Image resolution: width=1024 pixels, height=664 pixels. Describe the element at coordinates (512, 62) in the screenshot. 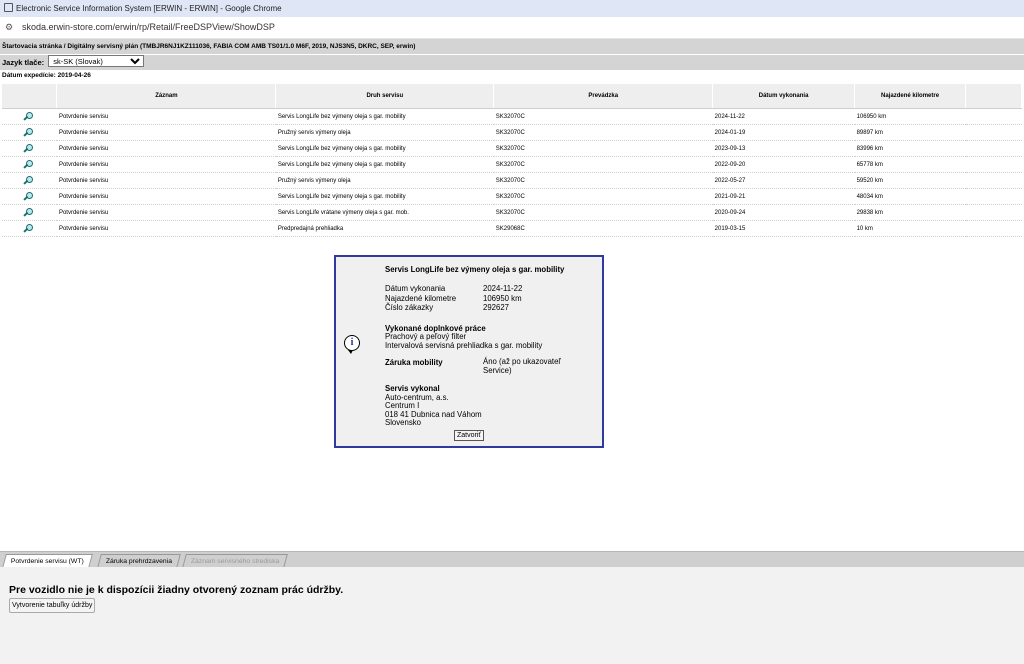

I see `print-language-bar: Jazyk tlače: sk-SK (Slovak)` at that location.